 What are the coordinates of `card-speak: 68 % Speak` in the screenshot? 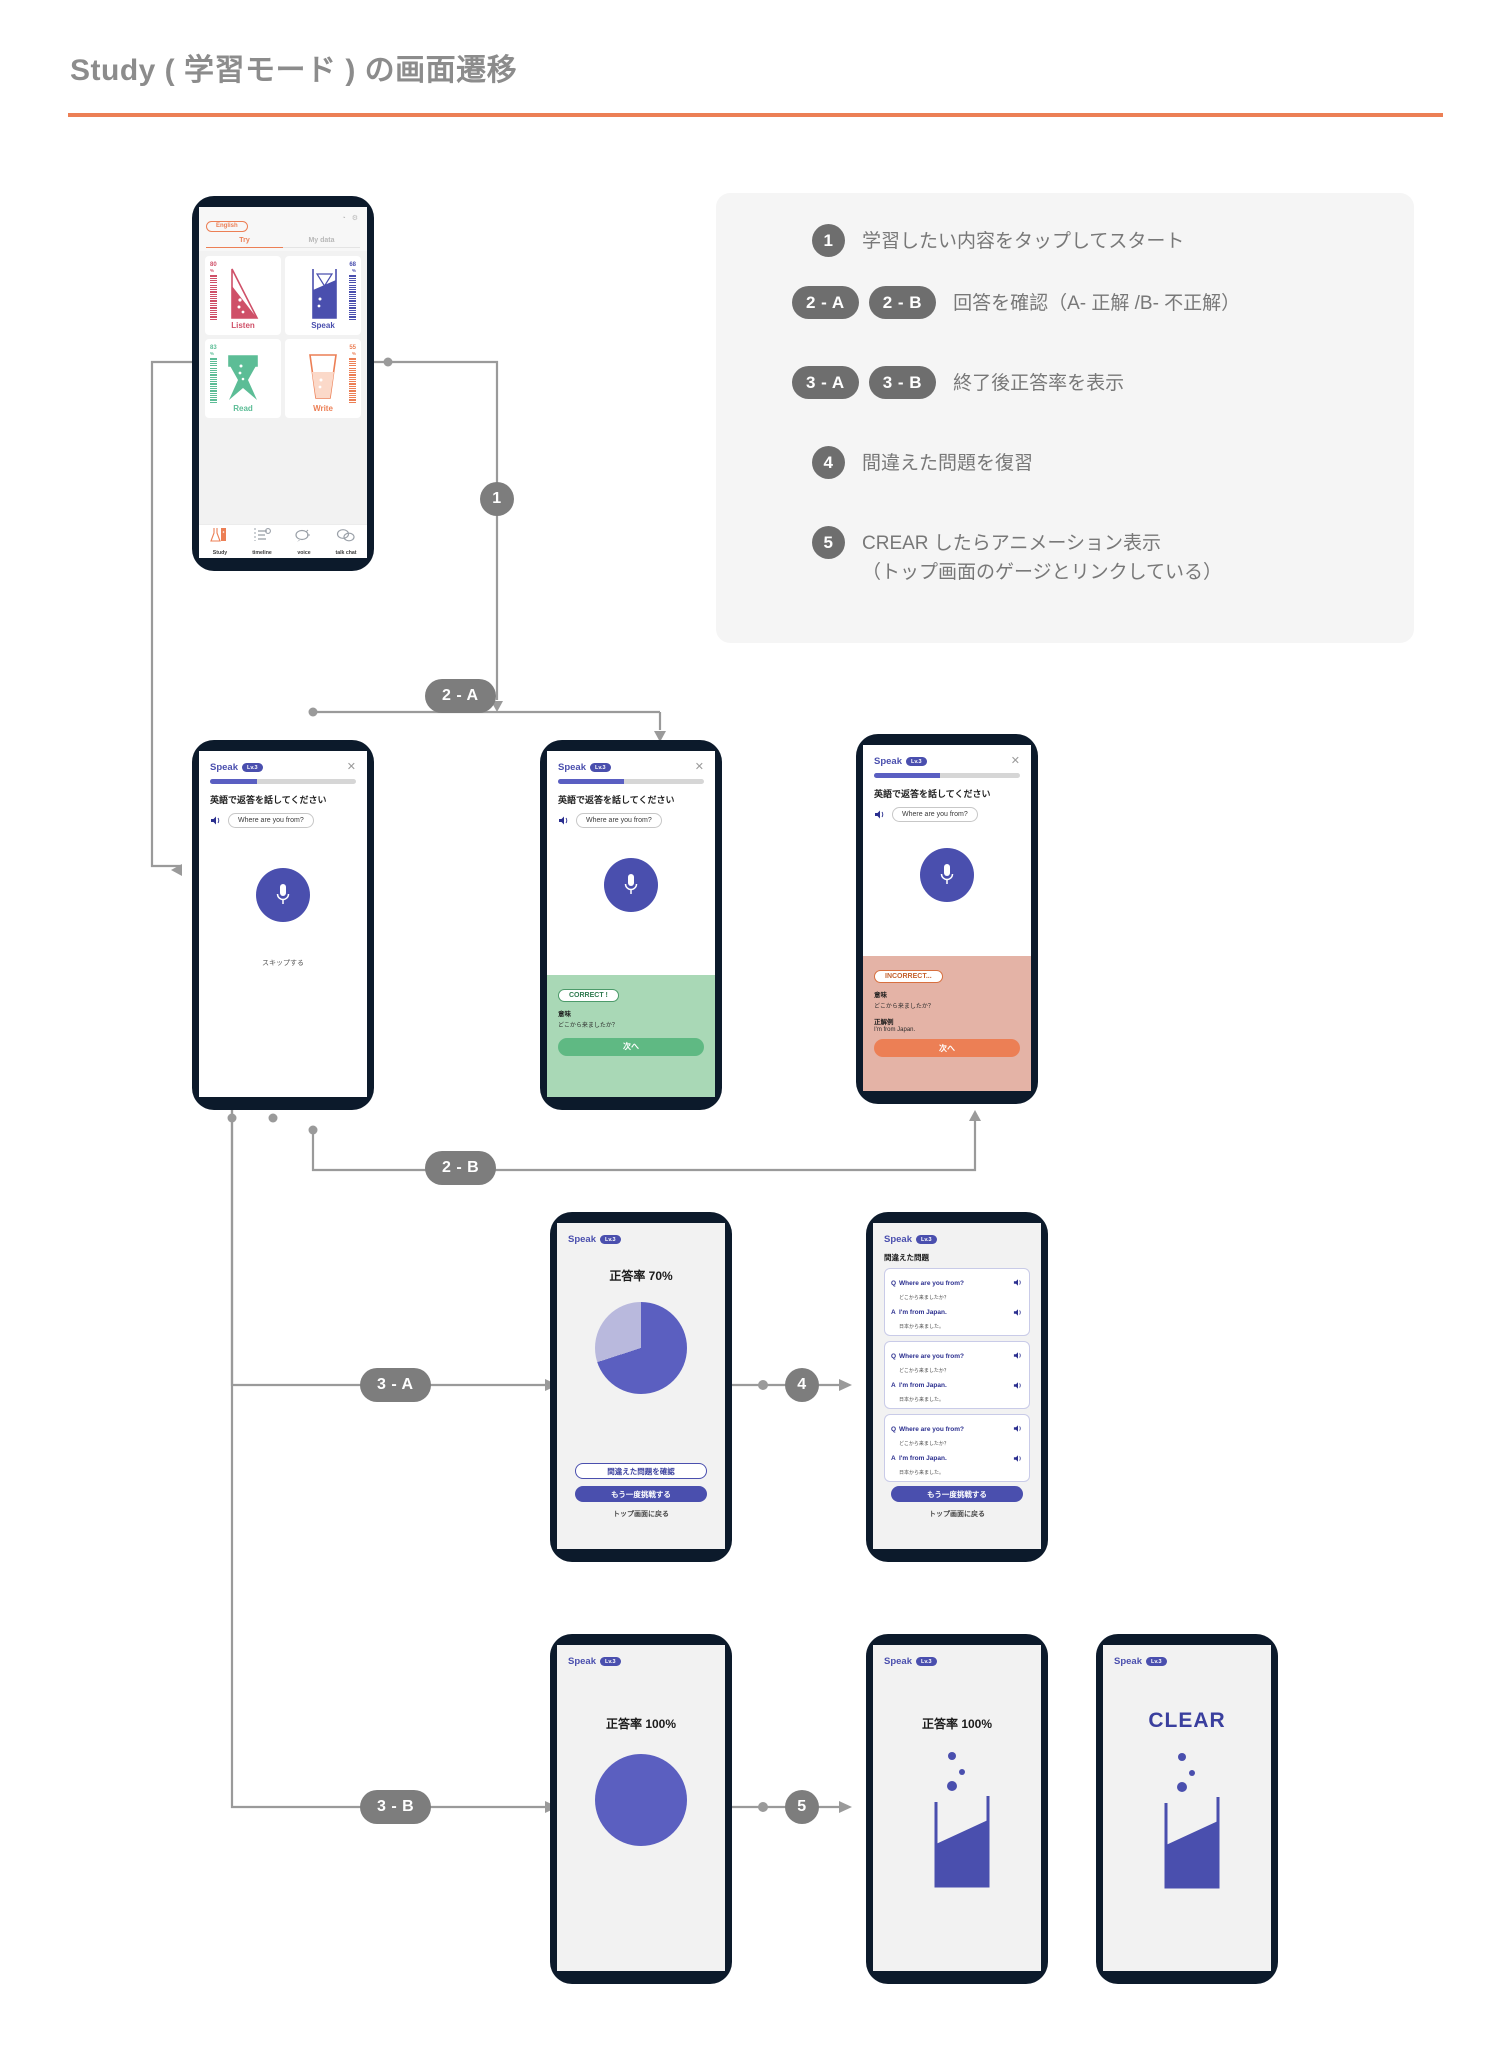 It's located at (323, 295).